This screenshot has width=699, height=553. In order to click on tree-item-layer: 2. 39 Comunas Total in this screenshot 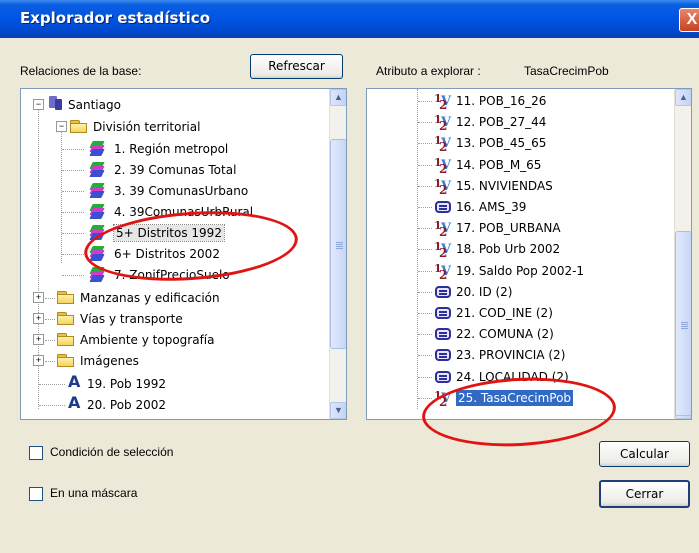, I will do `click(171, 170)`.